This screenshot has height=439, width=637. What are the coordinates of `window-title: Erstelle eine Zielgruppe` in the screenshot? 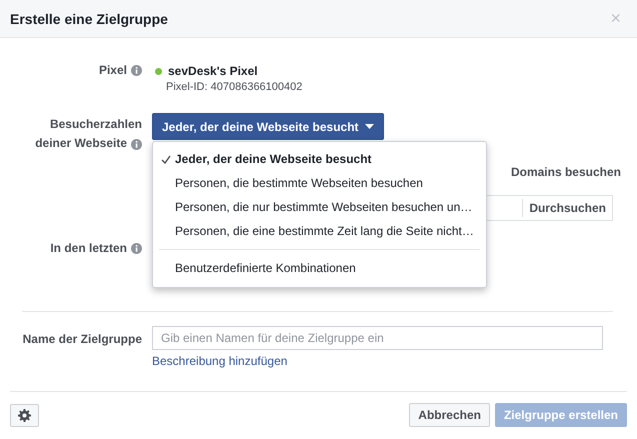 It's located at (89, 18).